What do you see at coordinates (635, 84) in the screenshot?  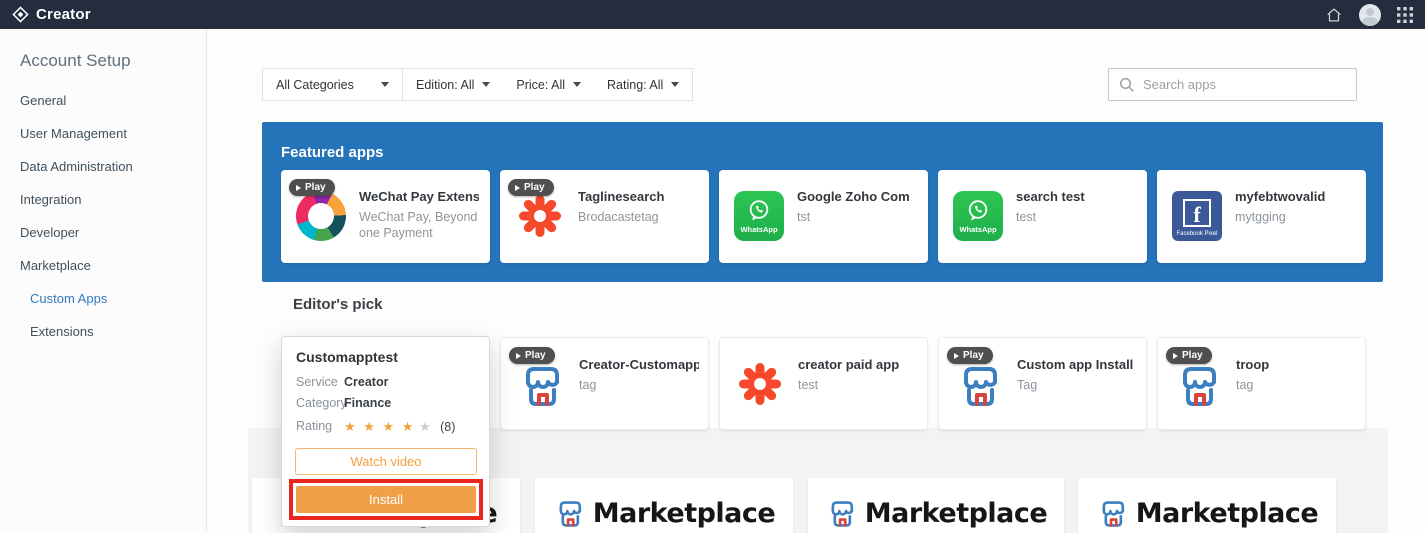 I see `rating-filter-label: Rating: All` at bounding box center [635, 84].